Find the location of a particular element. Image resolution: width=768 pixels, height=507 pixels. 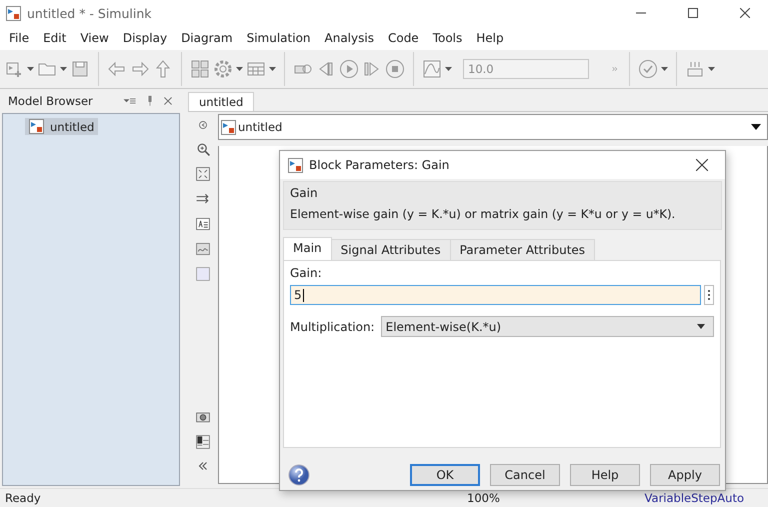

menu-item: Simulation is located at coordinates (279, 38).